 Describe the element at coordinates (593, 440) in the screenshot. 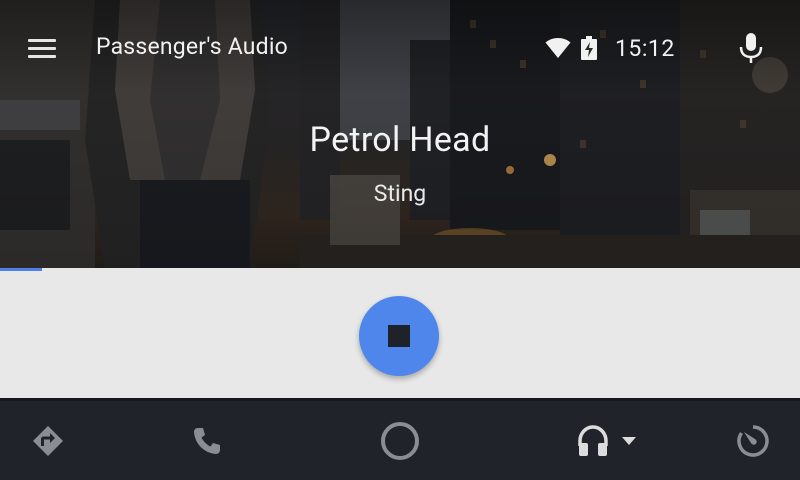

I see `headphones-icon` at that location.